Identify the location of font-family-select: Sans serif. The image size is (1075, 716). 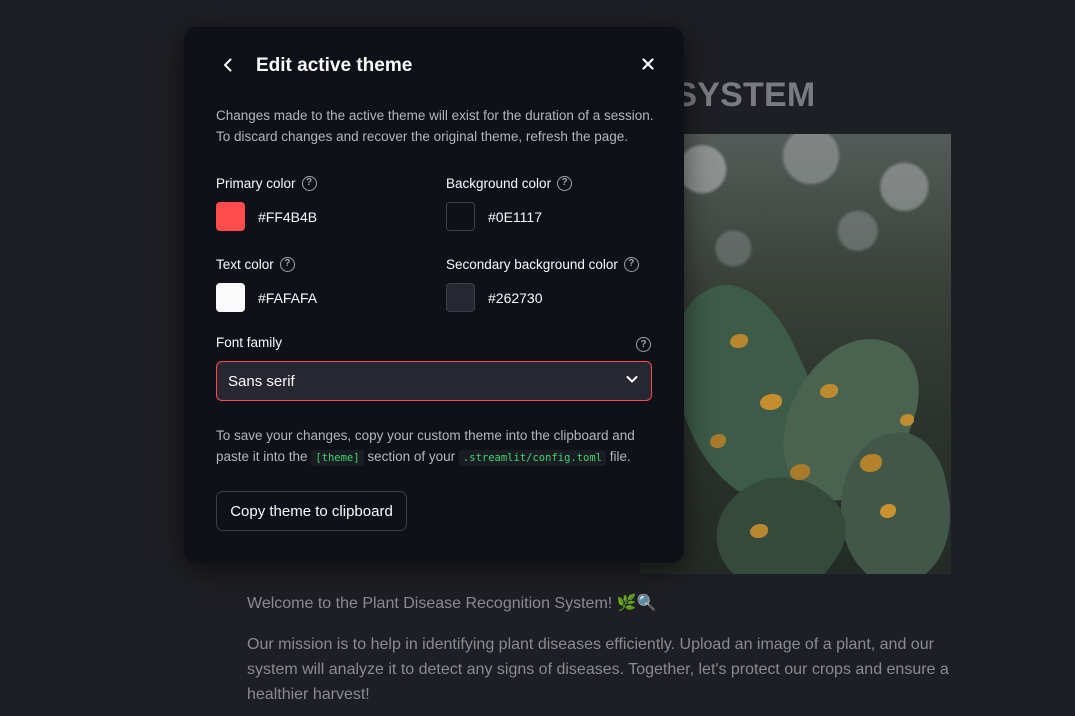
(434, 381).